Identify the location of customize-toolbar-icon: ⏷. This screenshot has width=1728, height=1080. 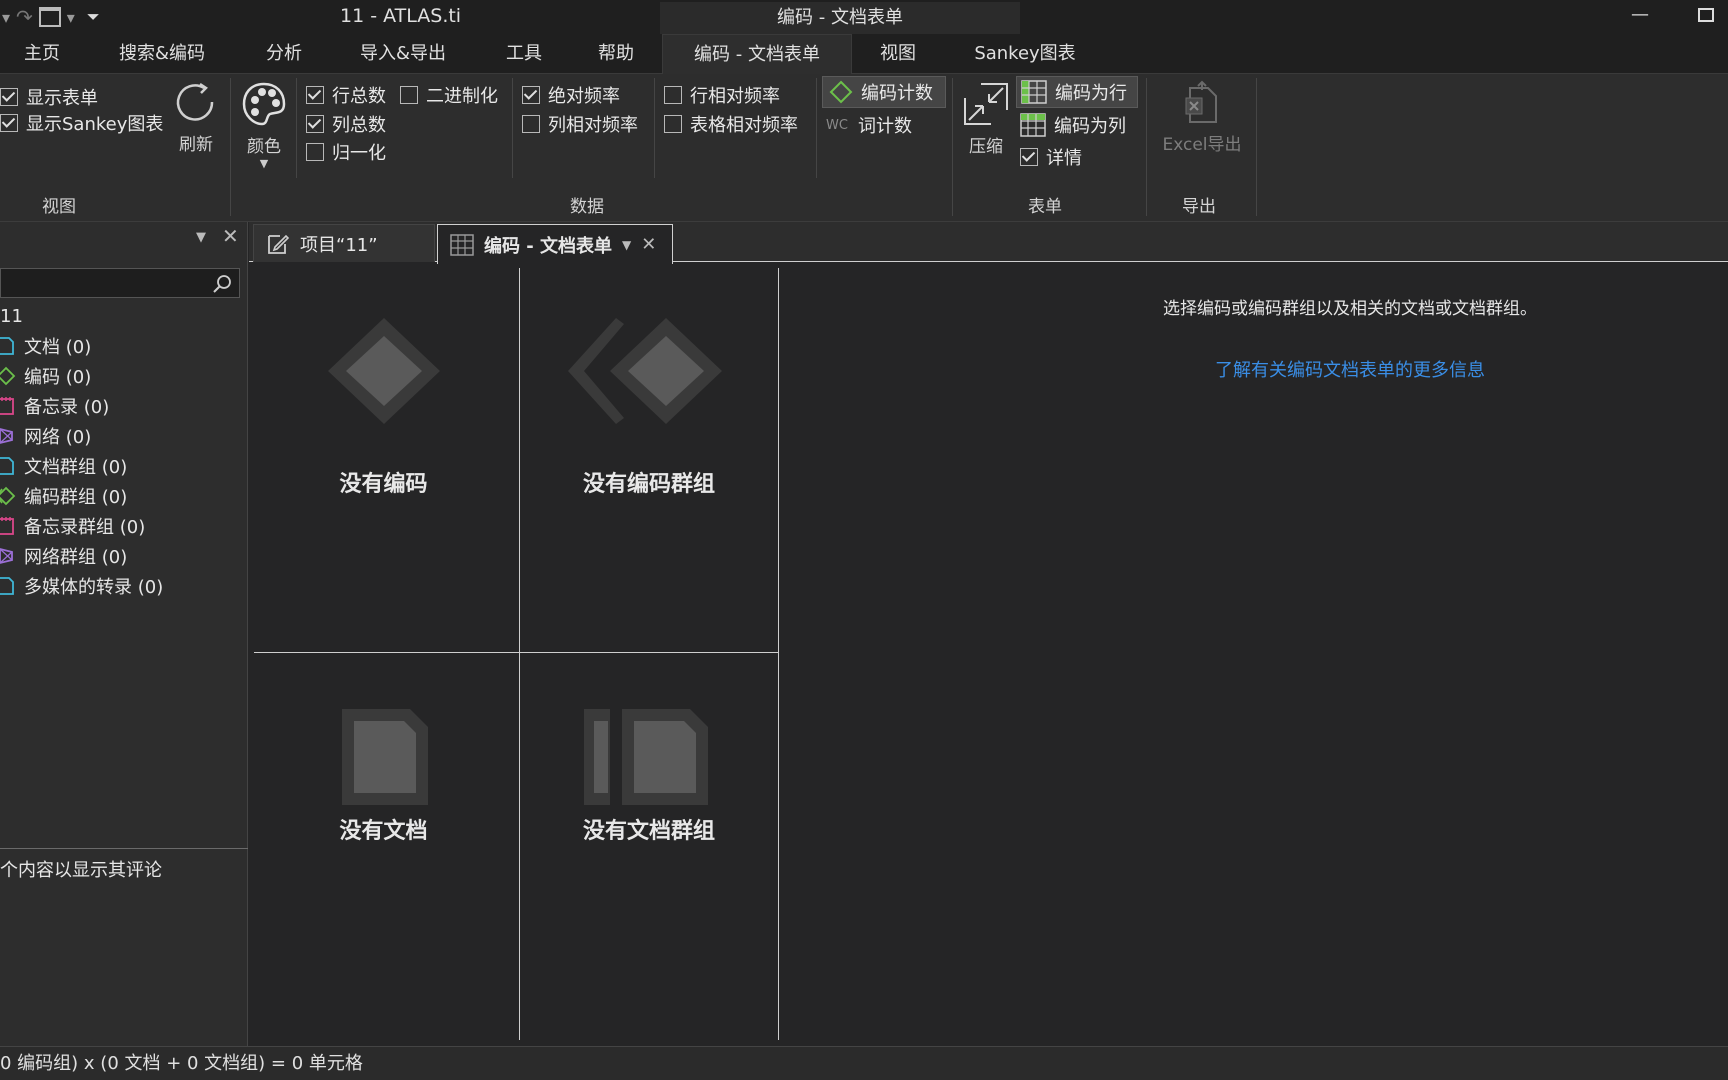
(93, 17).